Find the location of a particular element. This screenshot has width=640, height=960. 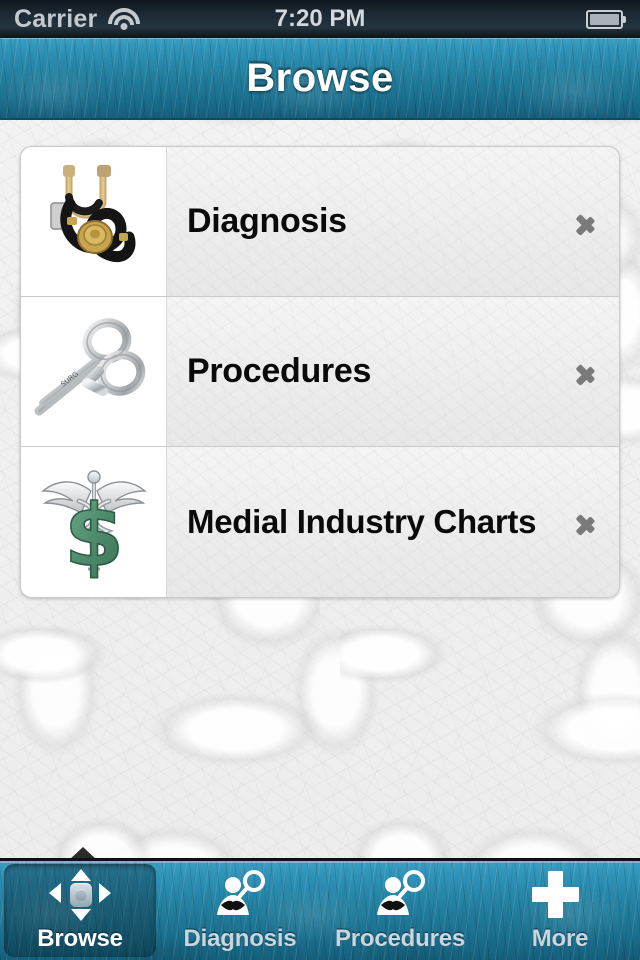

tab-browse-label: Browse is located at coordinates (80, 938).